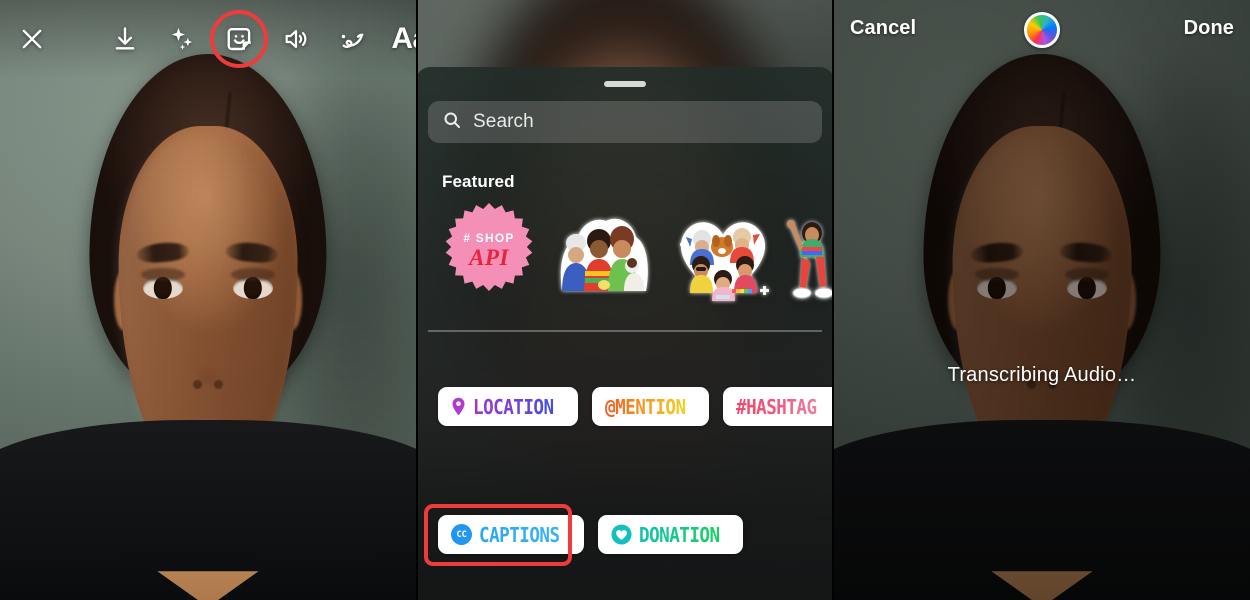  I want to click on sticker-button-highlight, so click(239, 39).